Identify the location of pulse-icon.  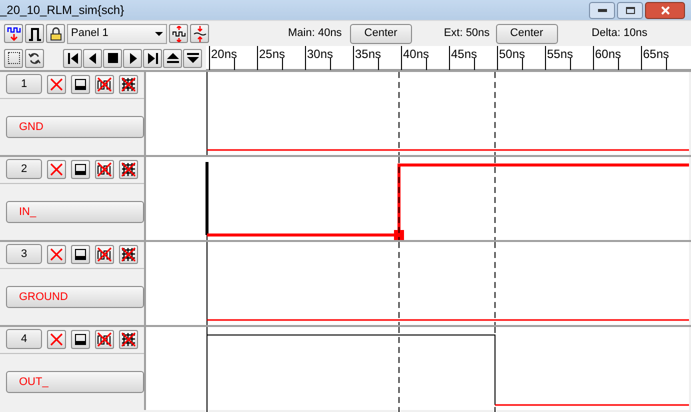
(35, 33).